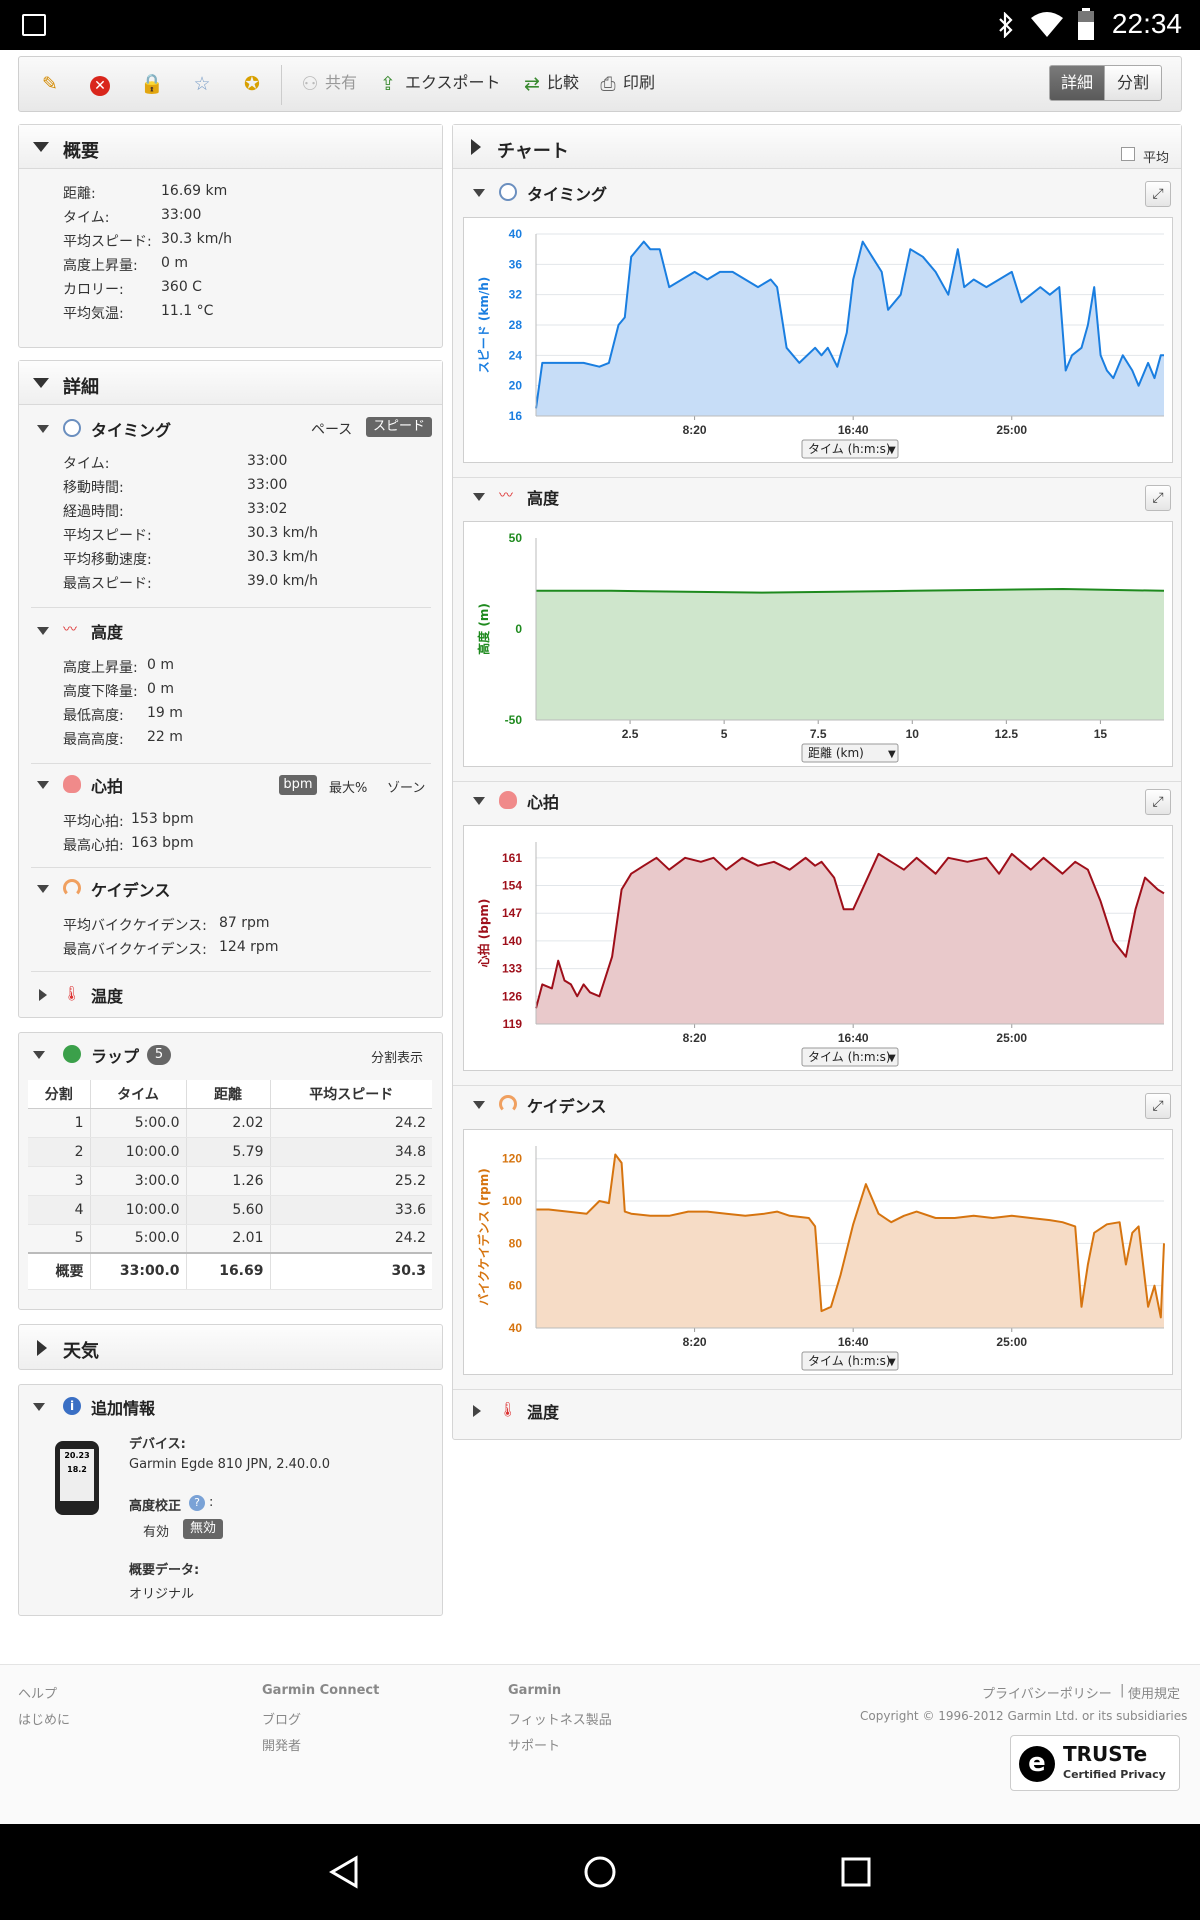 This screenshot has width=1200, height=1920. What do you see at coordinates (1077, 83) in the screenshot?
I see `view-detail-toggle: 詳細` at bounding box center [1077, 83].